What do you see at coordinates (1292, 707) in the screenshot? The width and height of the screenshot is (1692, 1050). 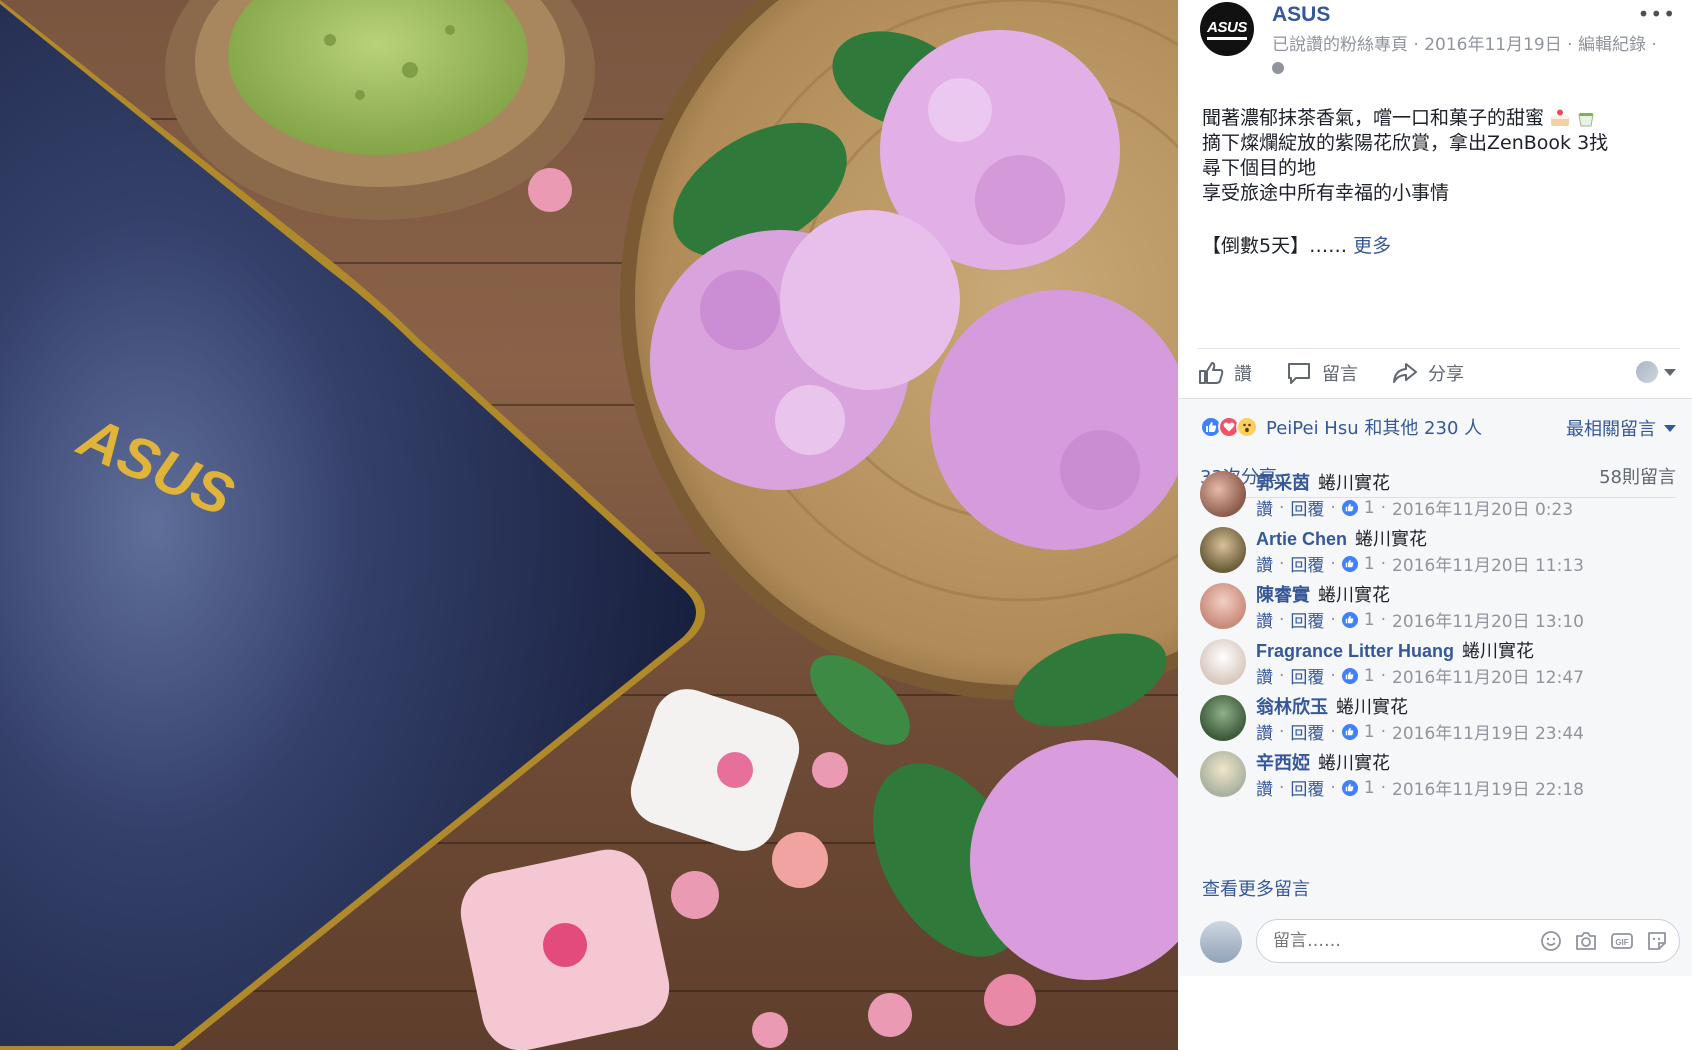 I see `comment-author: 翁林欣玉` at bounding box center [1292, 707].